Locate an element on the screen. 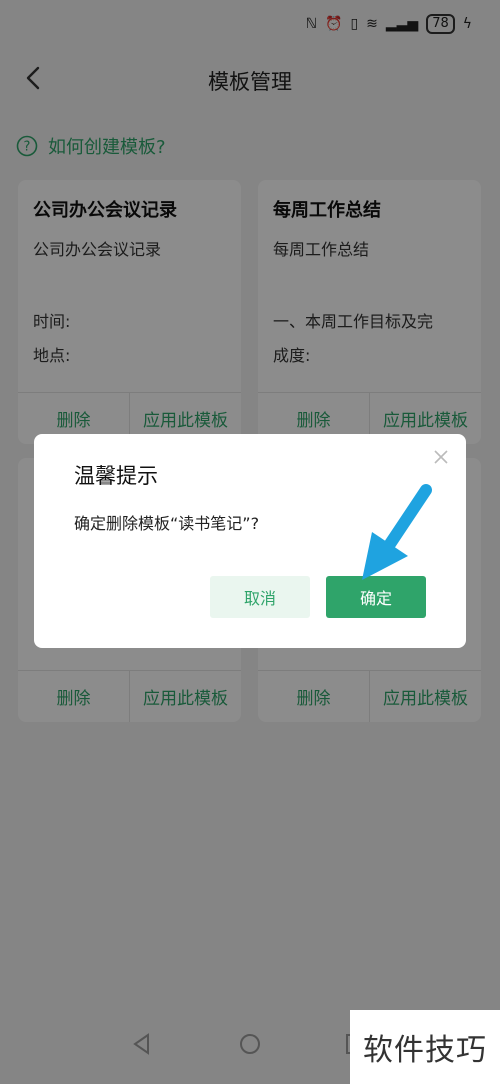 The width and height of the screenshot is (500, 1084). nav-back-icon is located at coordinates (142, 1044).